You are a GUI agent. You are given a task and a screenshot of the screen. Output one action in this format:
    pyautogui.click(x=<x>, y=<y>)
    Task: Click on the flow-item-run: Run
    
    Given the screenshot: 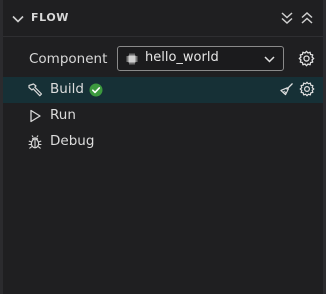 What is the action you would take?
    pyautogui.click(x=163, y=116)
    